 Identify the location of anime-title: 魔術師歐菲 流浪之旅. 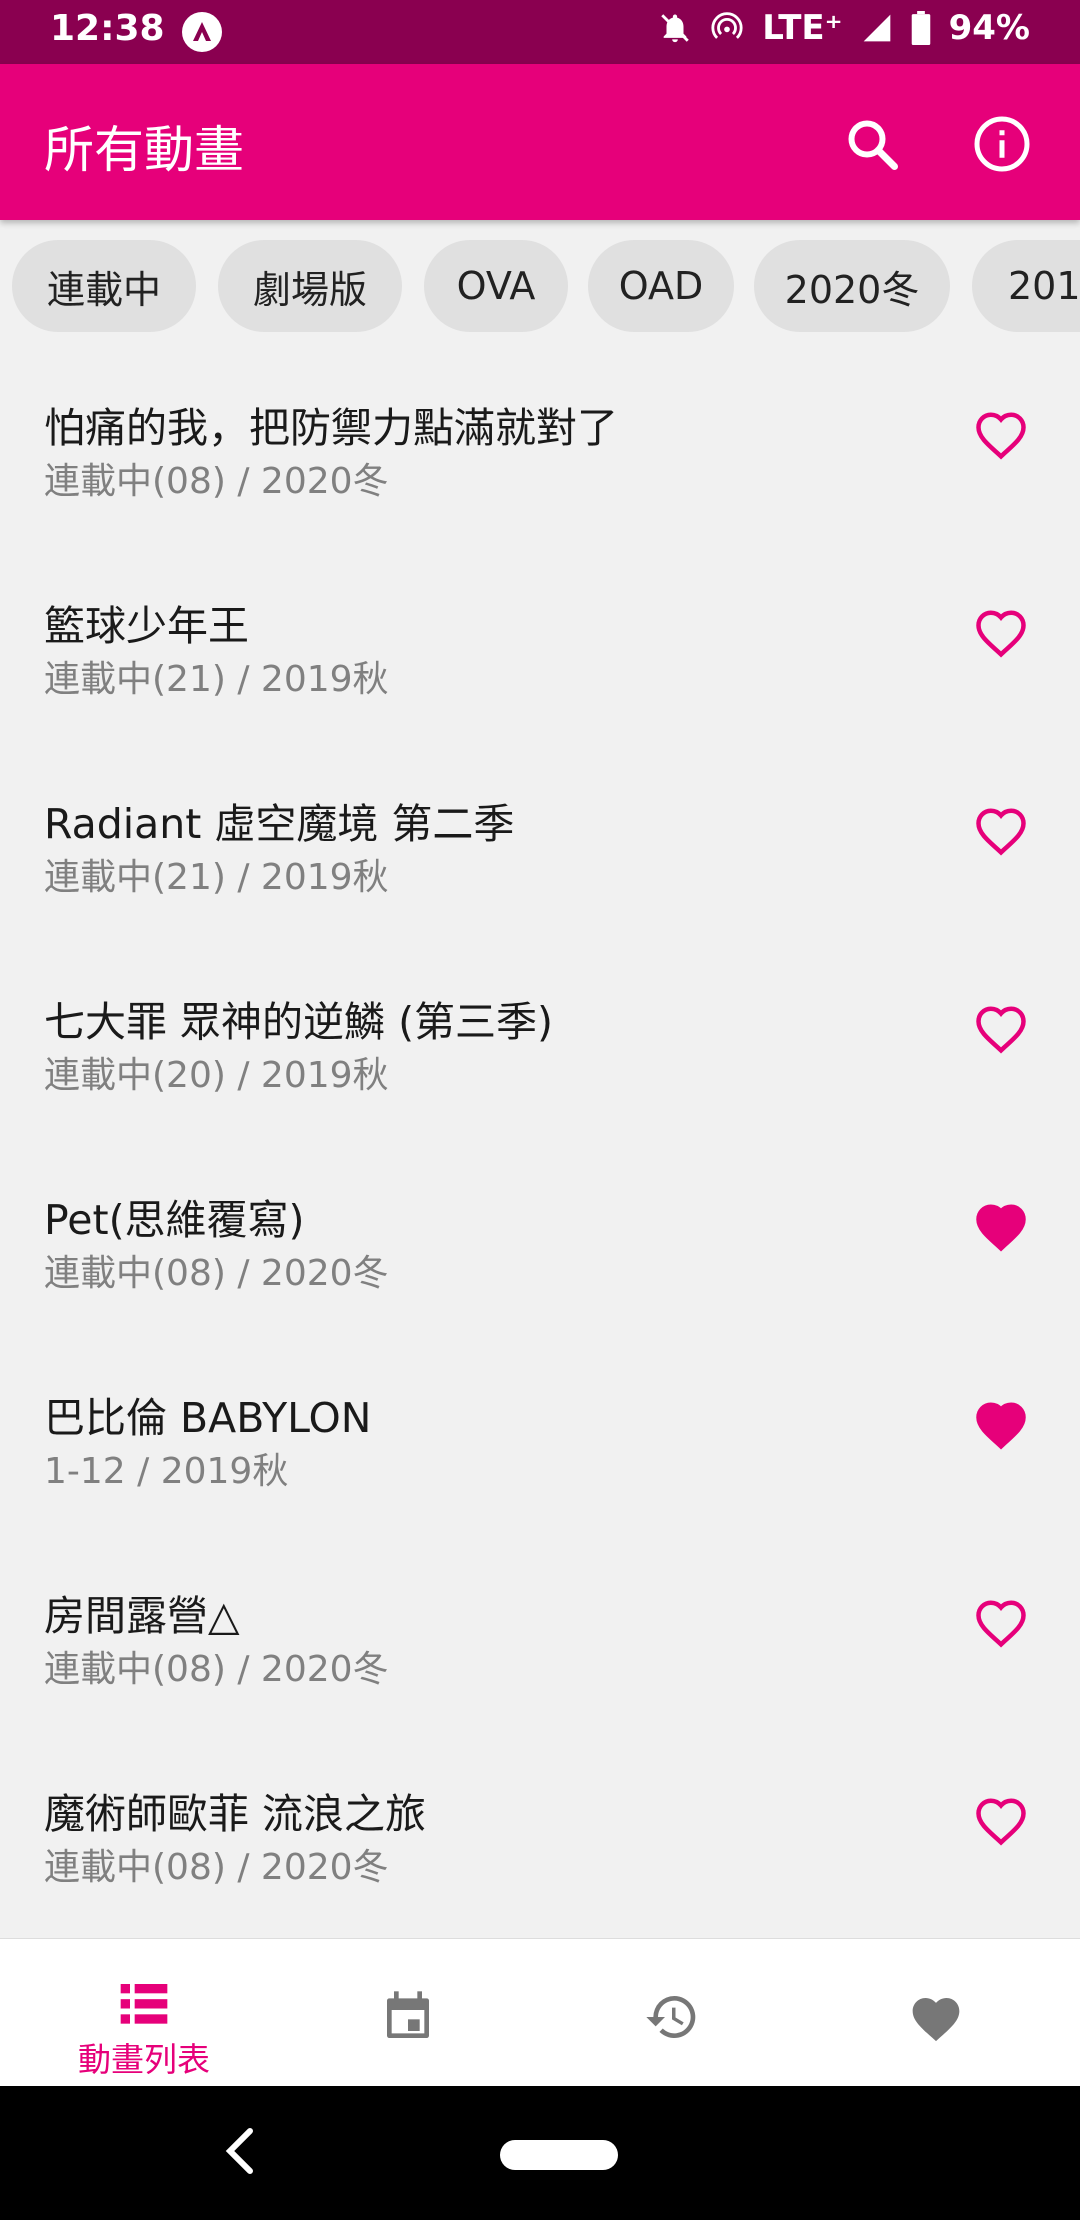
(235, 1814).